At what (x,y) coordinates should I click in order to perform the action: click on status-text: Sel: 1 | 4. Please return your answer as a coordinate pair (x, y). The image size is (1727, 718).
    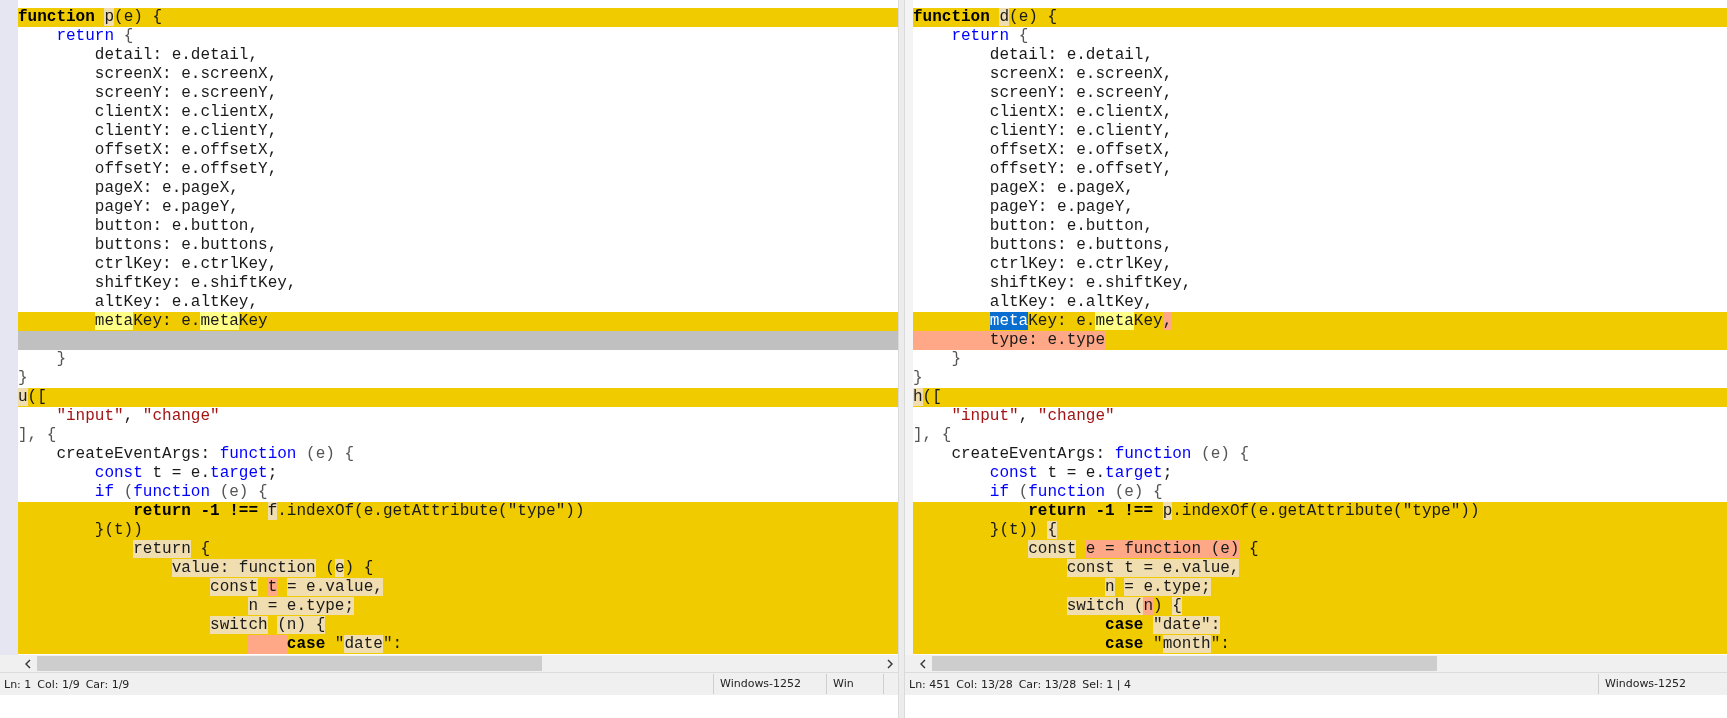
    Looking at the image, I should click on (1107, 684).